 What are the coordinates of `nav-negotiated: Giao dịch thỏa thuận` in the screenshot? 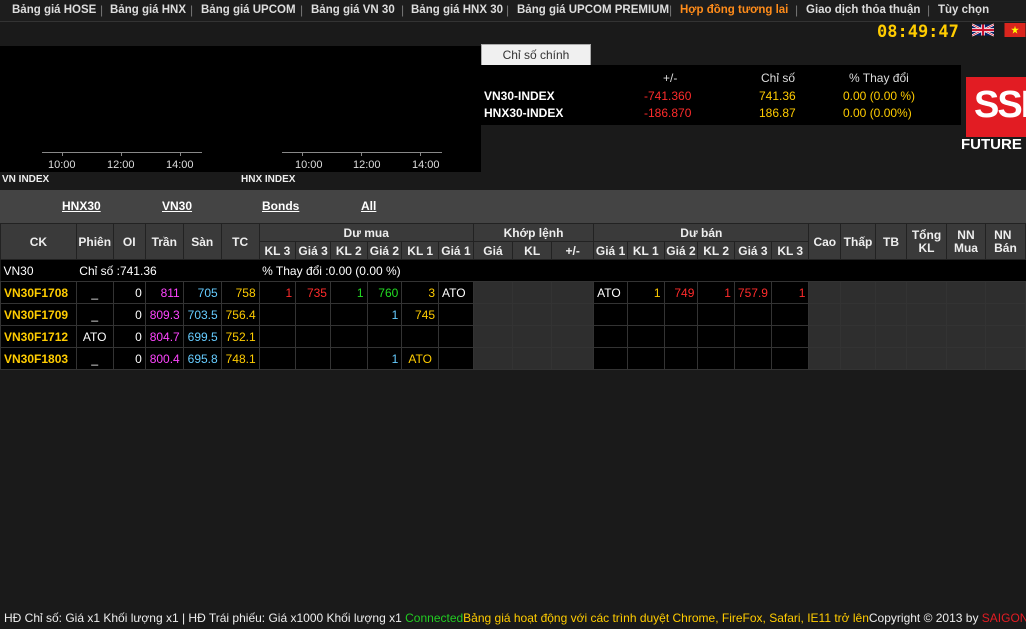 It's located at (863, 10).